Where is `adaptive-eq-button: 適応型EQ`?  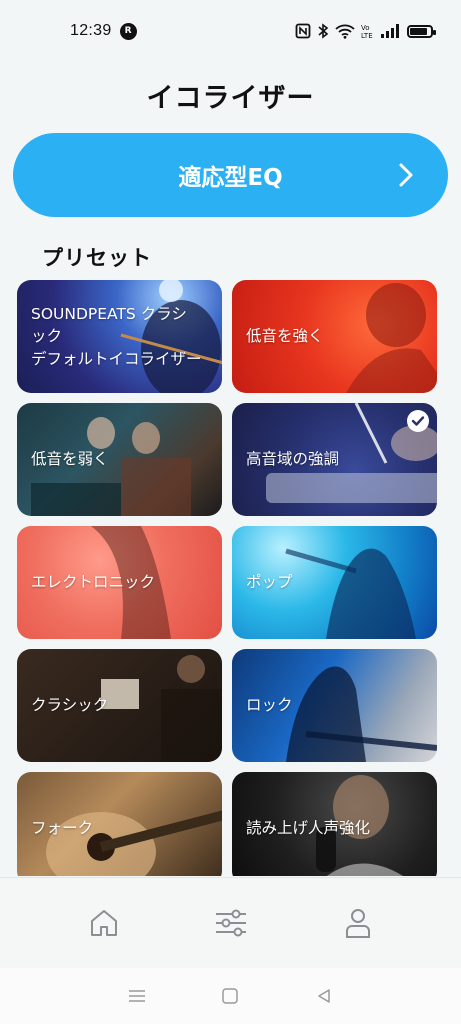 adaptive-eq-button: 適応型EQ is located at coordinates (230, 175).